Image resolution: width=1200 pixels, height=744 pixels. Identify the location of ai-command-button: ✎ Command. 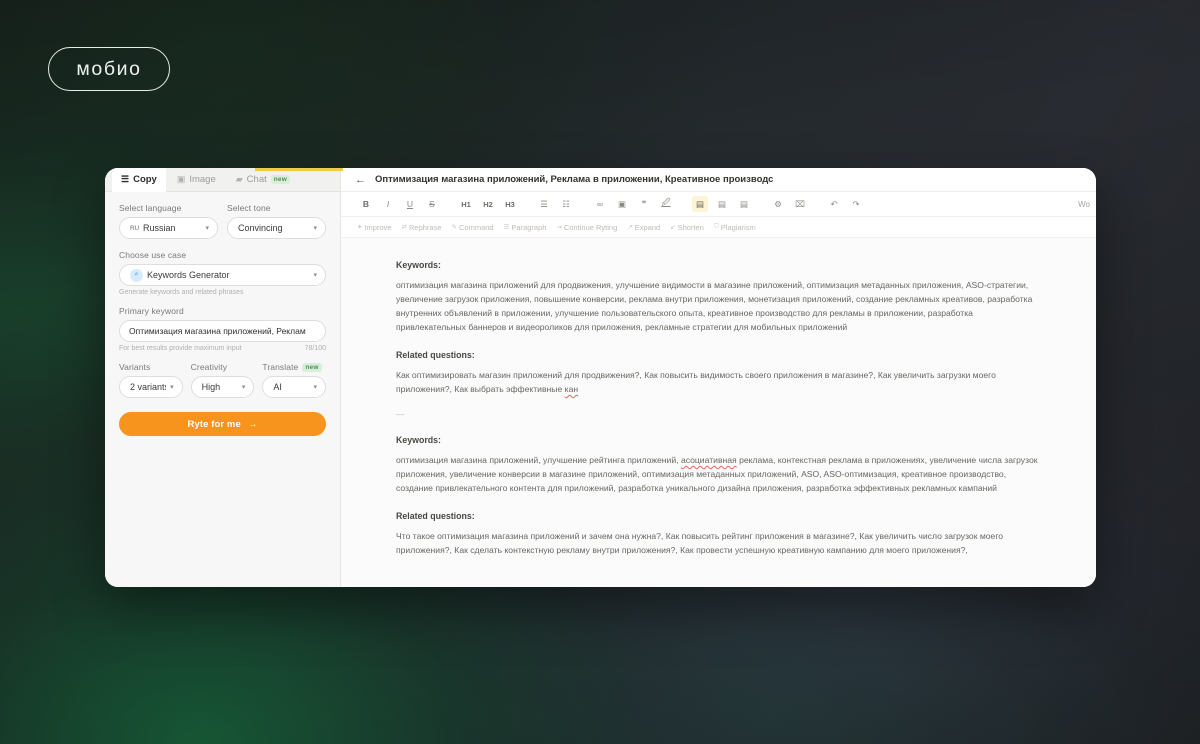
(473, 227).